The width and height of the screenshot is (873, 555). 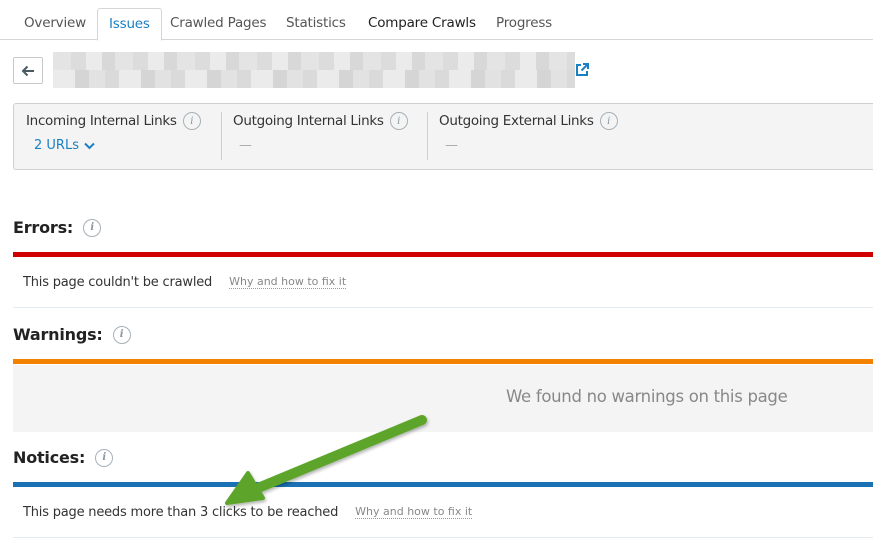 I want to click on outgoing-internal-links: Outgoing Internal Links i —, so click(x=314, y=136).